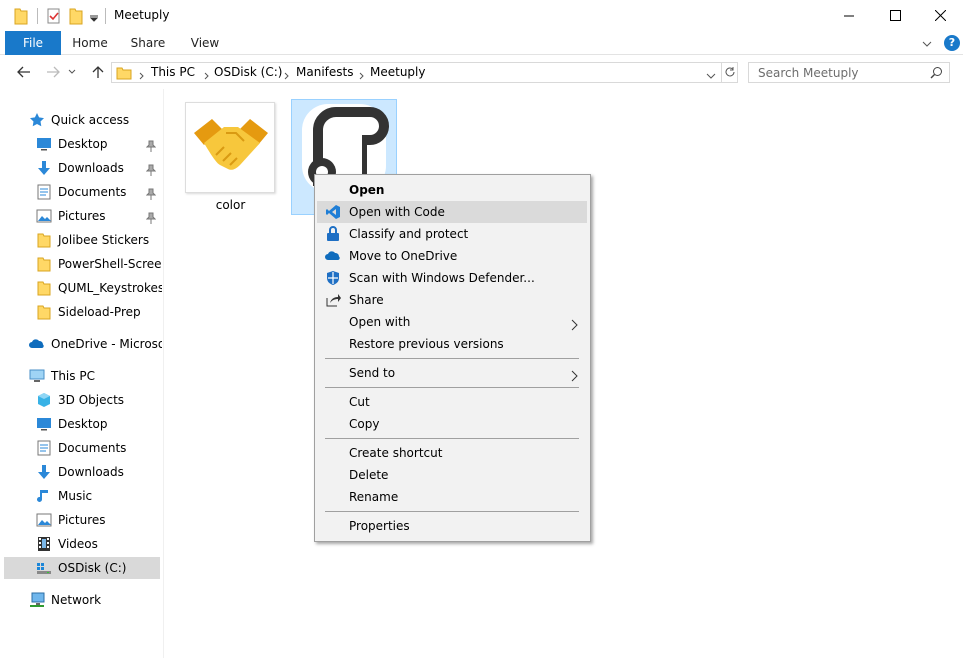 Image resolution: width=963 pixels, height=658 pixels. What do you see at coordinates (452, 344) in the screenshot?
I see `menu-item-restore-previous-versions: Restore previous versions` at bounding box center [452, 344].